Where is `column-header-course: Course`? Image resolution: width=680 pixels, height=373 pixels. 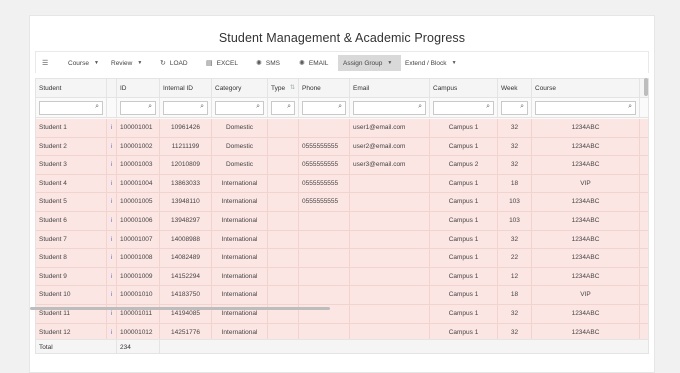 column-header-course: Course is located at coordinates (586, 88).